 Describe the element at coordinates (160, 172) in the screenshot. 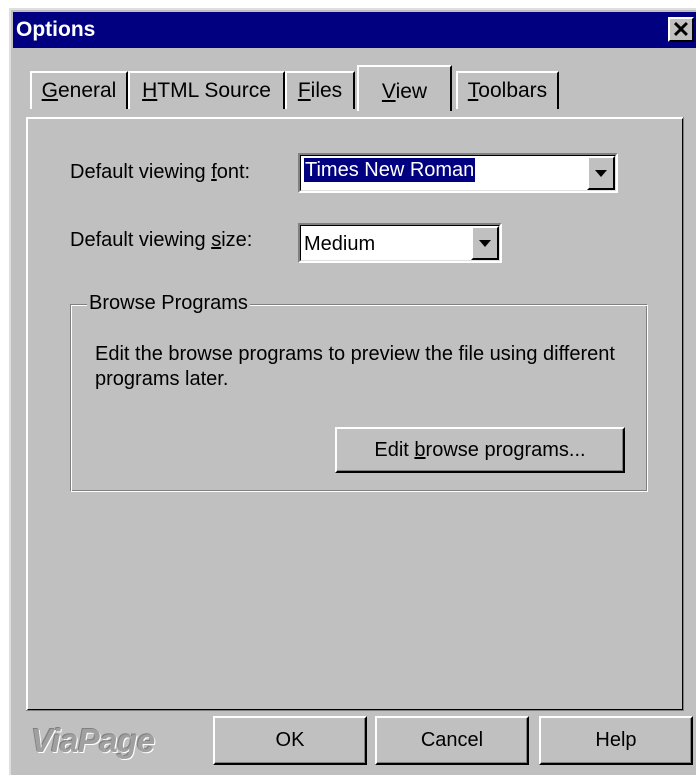

I see `default-font-label: Default viewing font:` at that location.